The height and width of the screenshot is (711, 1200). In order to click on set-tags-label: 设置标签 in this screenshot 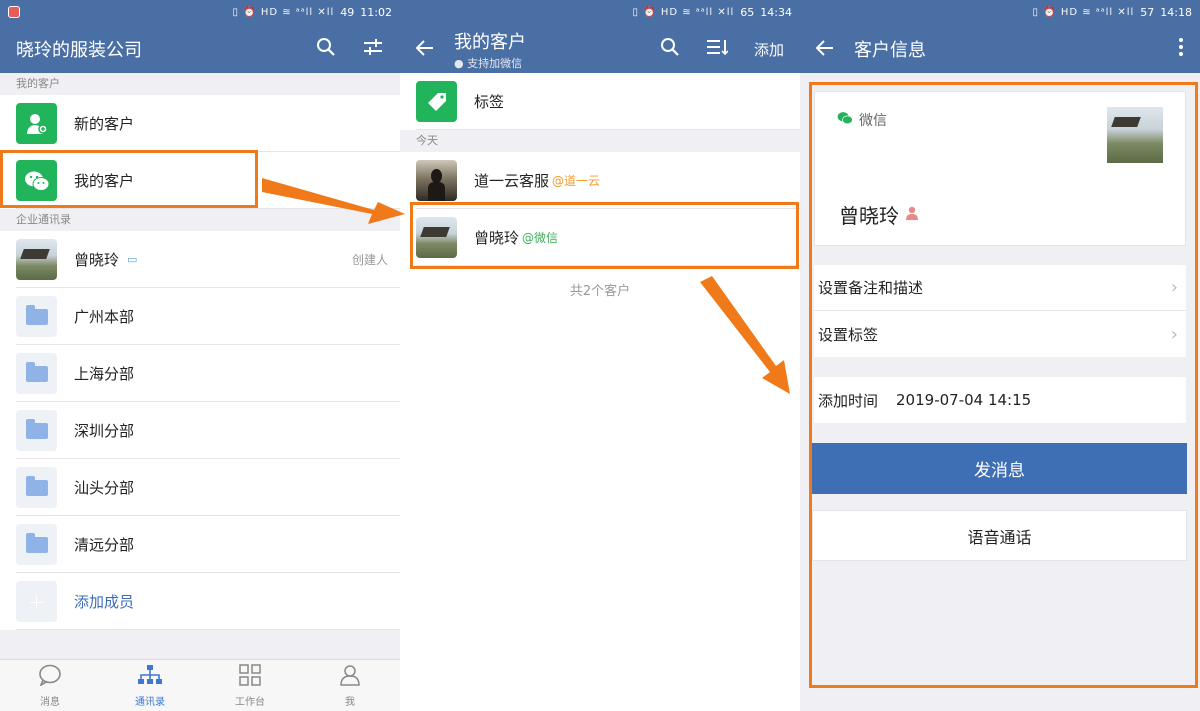, I will do `click(848, 334)`.